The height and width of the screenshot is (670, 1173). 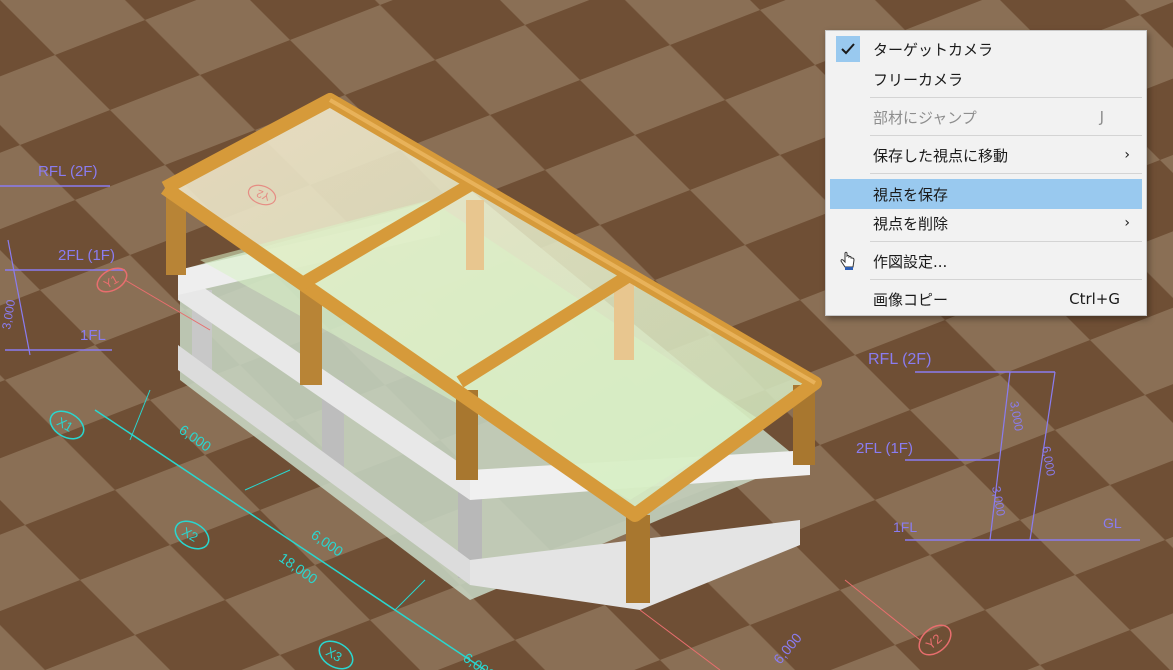 What do you see at coordinates (933, 49) in the screenshot?
I see `menu-item-label: ターゲットカメラ` at bounding box center [933, 49].